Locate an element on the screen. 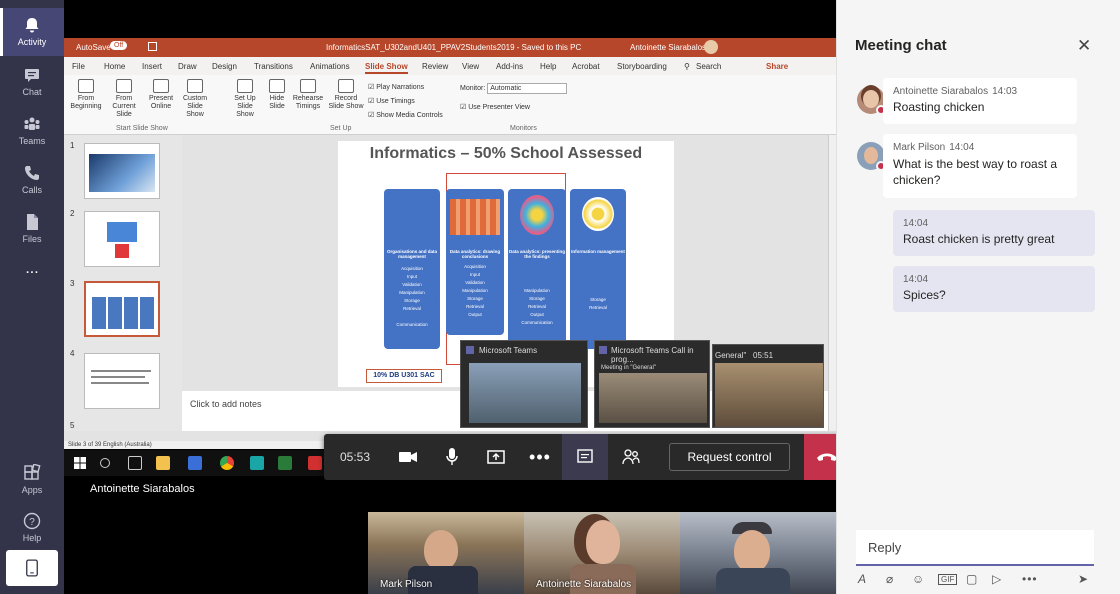 This screenshot has height=594, width=1120. show-conversation-button is located at coordinates (585, 457).